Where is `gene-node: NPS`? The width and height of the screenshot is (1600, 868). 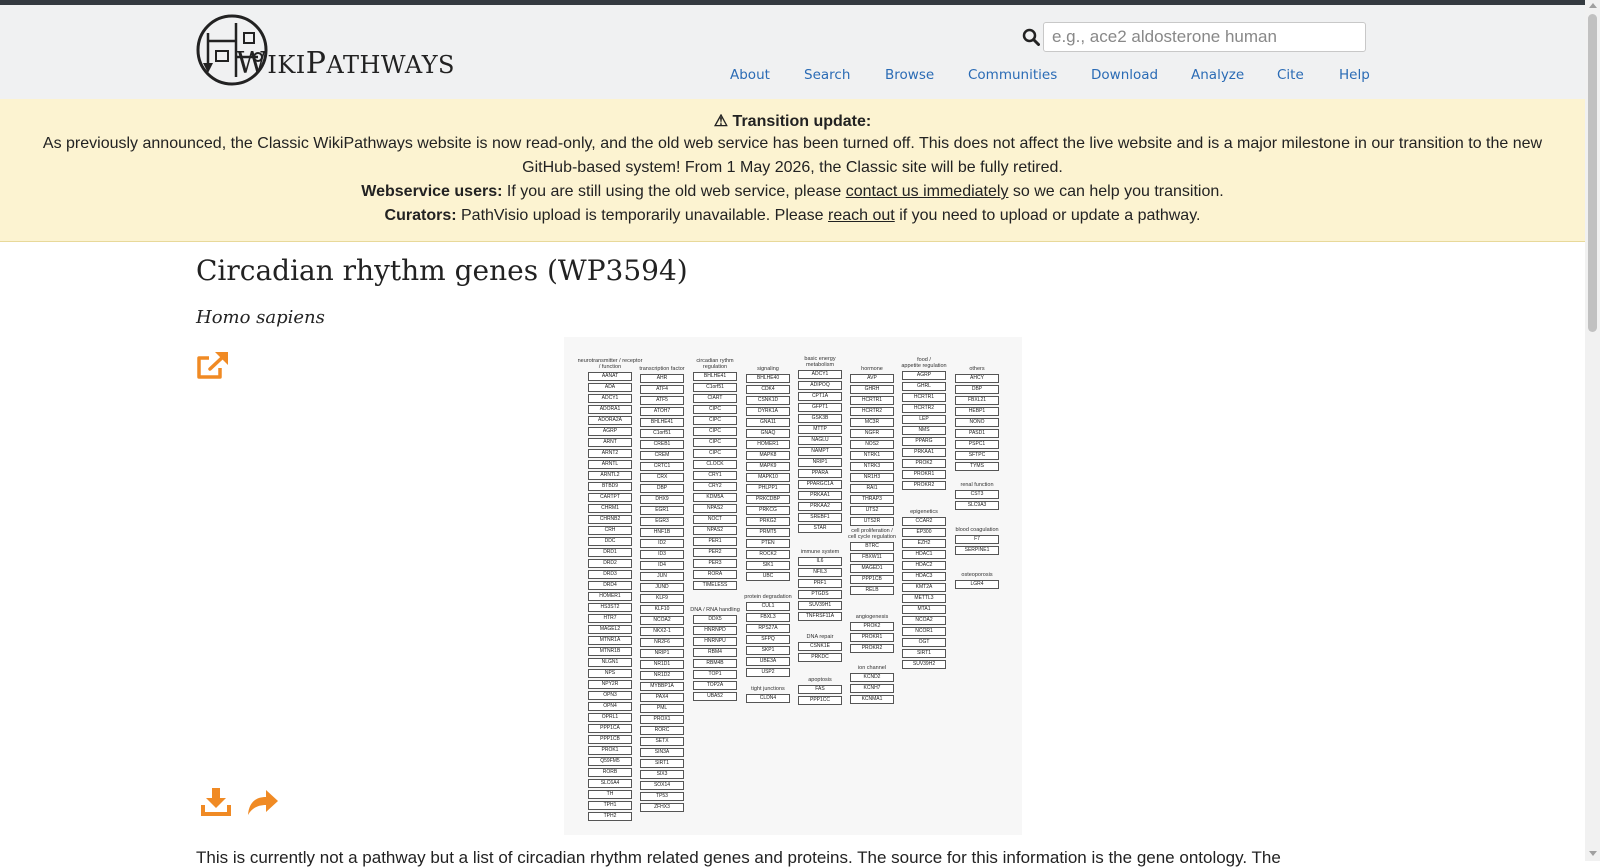 gene-node: NPS is located at coordinates (610, 673).